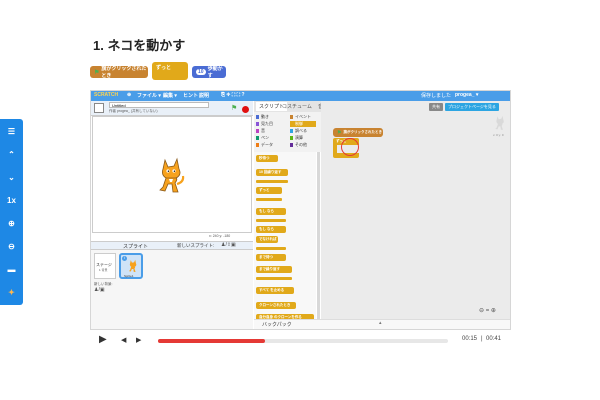  I want to click on stage-canvas, so click(172, 174).